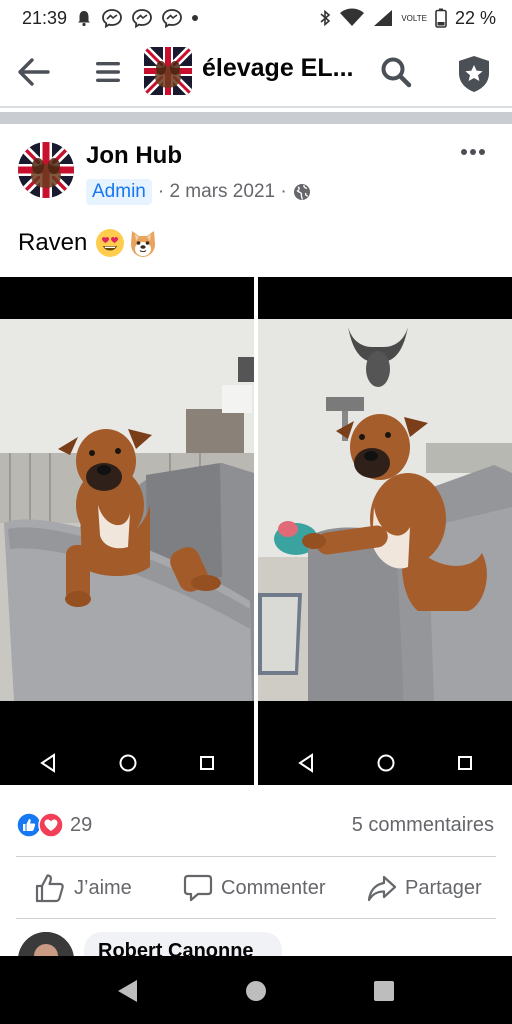  What do you see at coordinates (103, 887) in the screenshot?
I see `like-label: J’aime` at bounding box center [103, 887].